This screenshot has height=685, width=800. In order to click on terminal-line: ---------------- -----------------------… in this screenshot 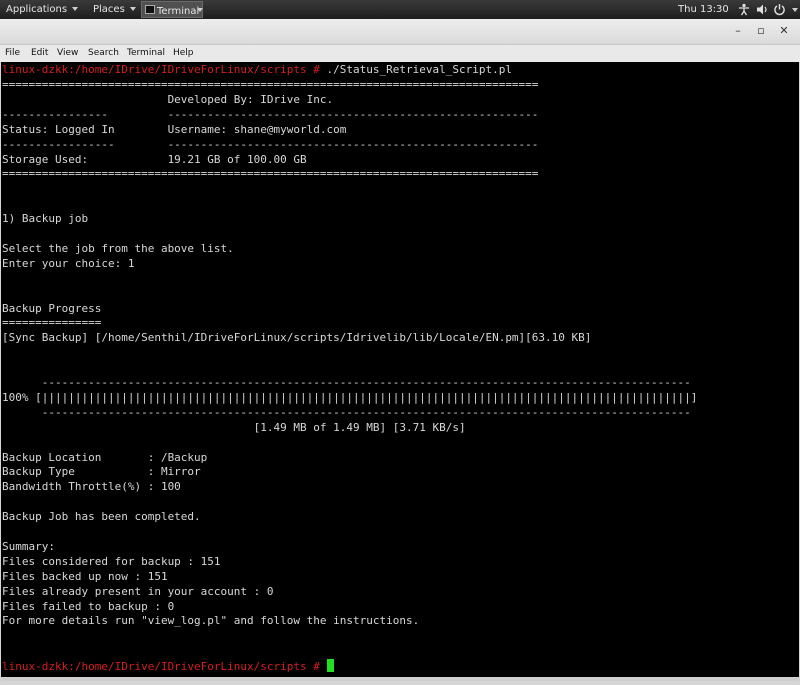, I will do `click(270, 114)`.